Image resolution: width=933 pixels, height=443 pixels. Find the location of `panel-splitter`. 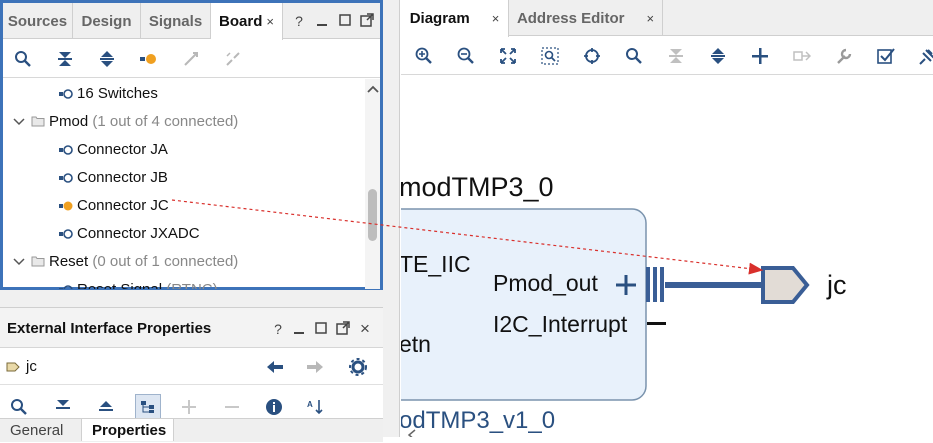

panel-splitter is located at coordinates (191, 298).